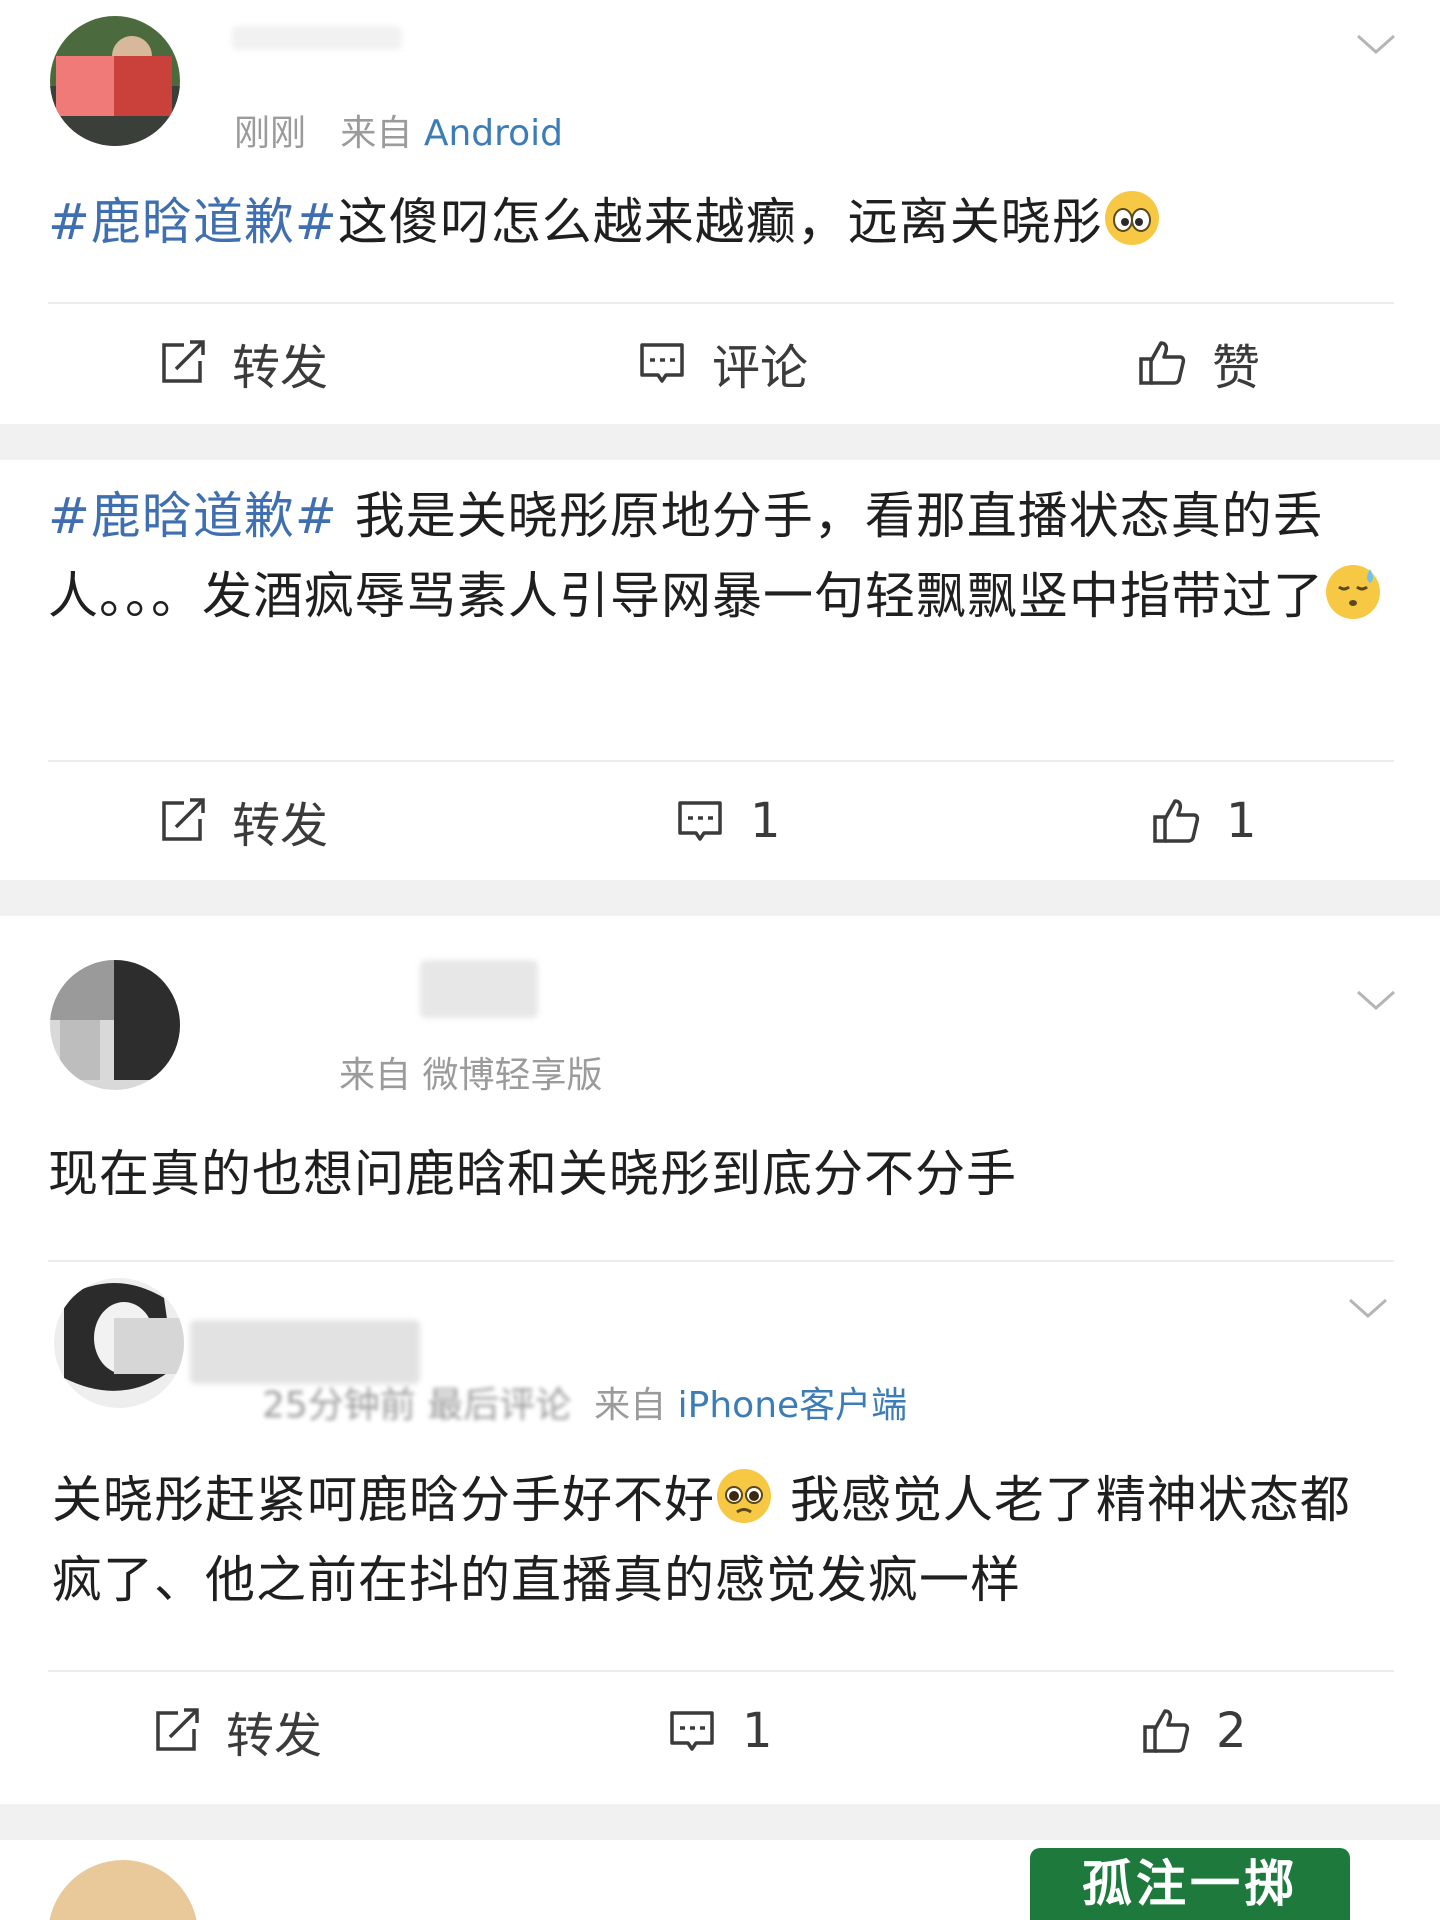 This screenshot has width=1440, height=1920. I want to click on like-count: 2, so click(1231, 1731).